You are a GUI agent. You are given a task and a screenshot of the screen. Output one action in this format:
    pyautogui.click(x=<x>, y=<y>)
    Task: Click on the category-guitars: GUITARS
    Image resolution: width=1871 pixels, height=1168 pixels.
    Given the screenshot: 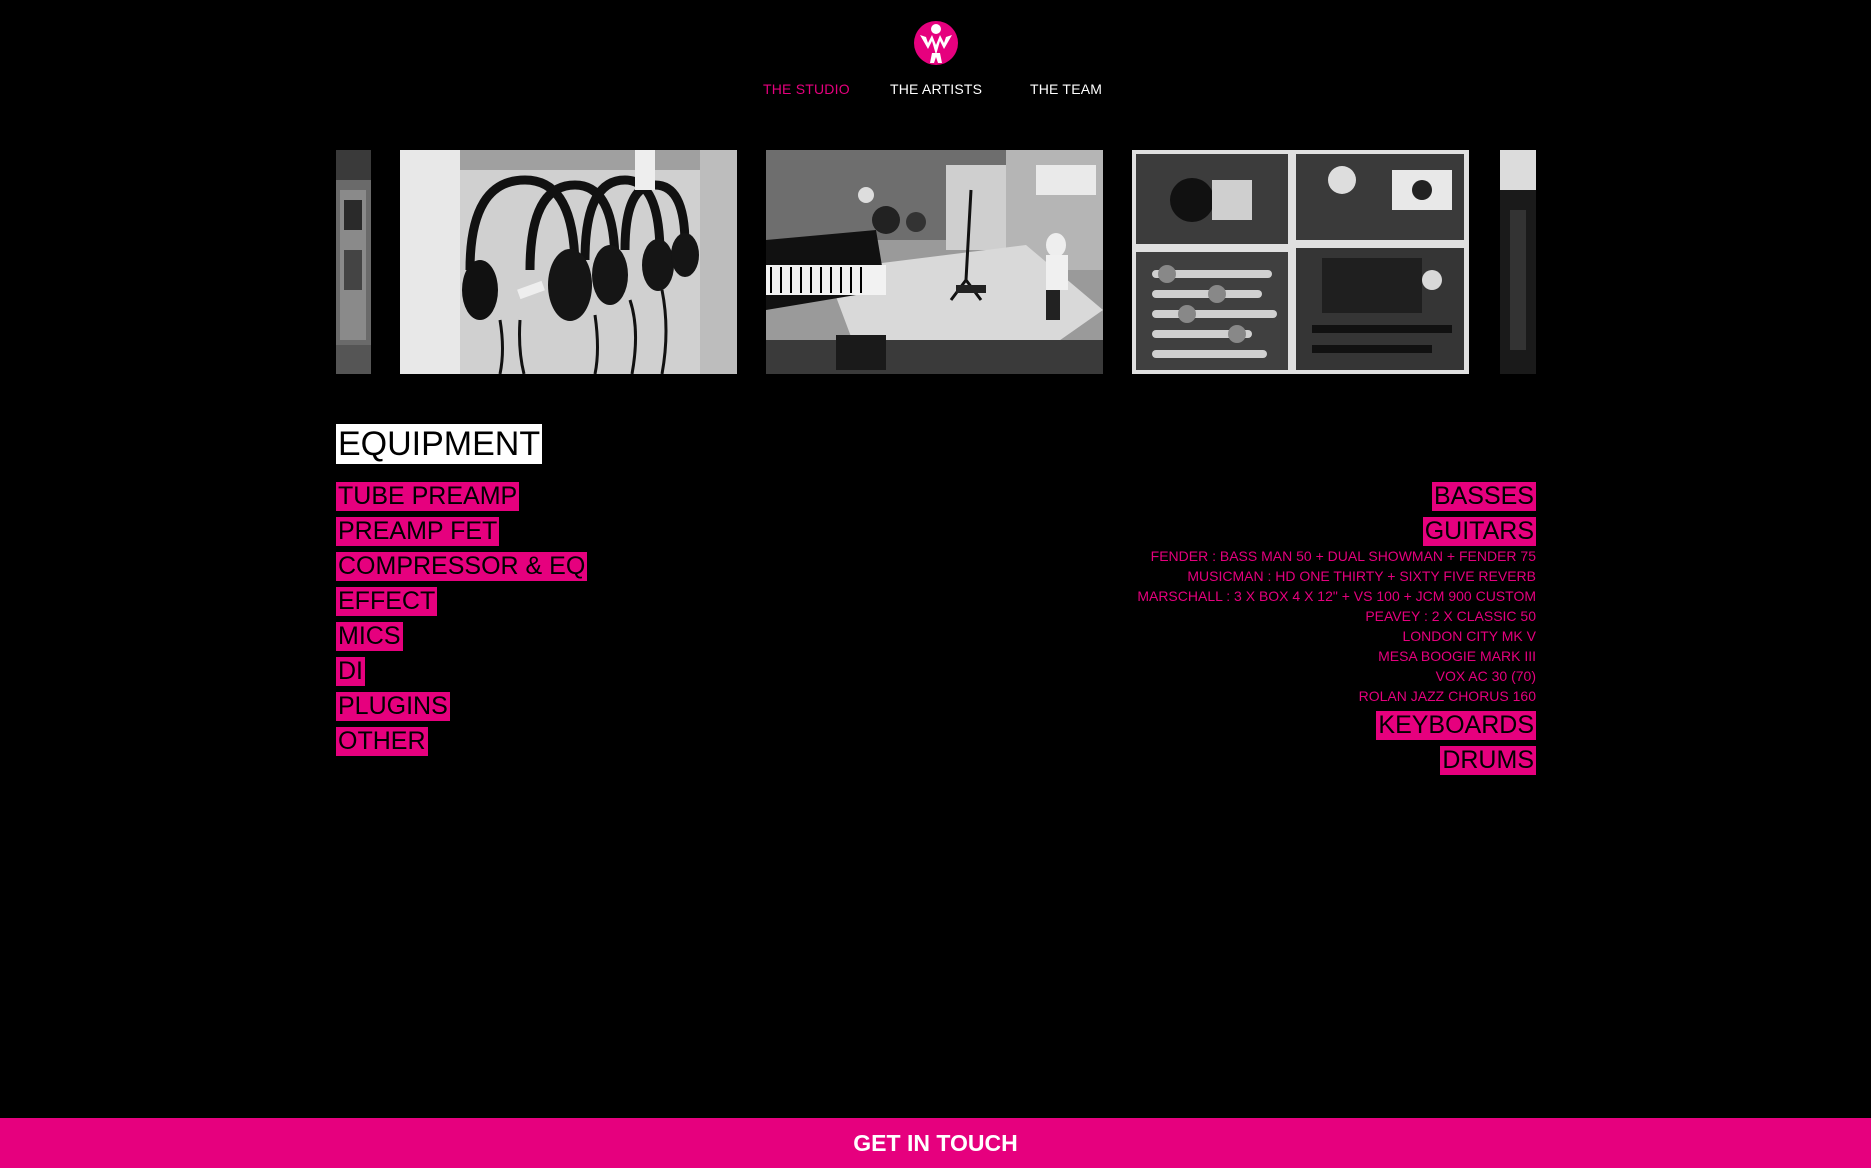 What is the action you would take?
    pyautogui.click(x=1479, y=531)
    